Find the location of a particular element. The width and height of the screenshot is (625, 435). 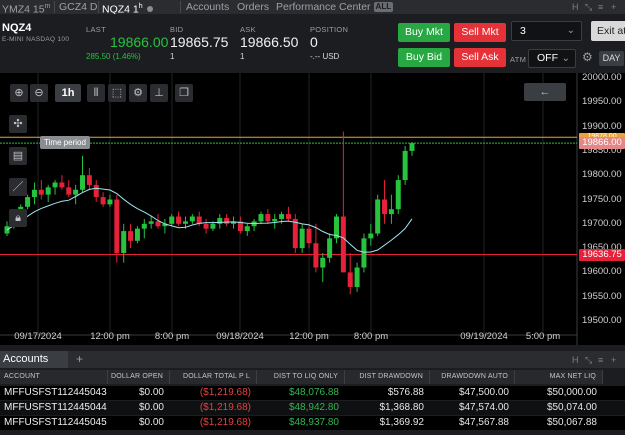

select-region-icon: ⬚ is located at coordinates (117, 93).